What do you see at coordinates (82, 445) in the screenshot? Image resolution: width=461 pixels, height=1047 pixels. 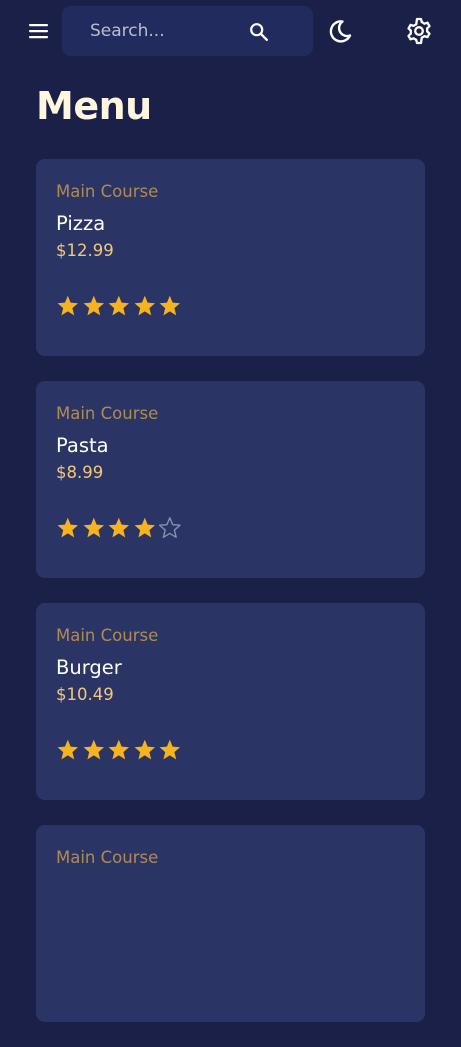 I see `card-name: Pasta` at bounding box center [82, 445].